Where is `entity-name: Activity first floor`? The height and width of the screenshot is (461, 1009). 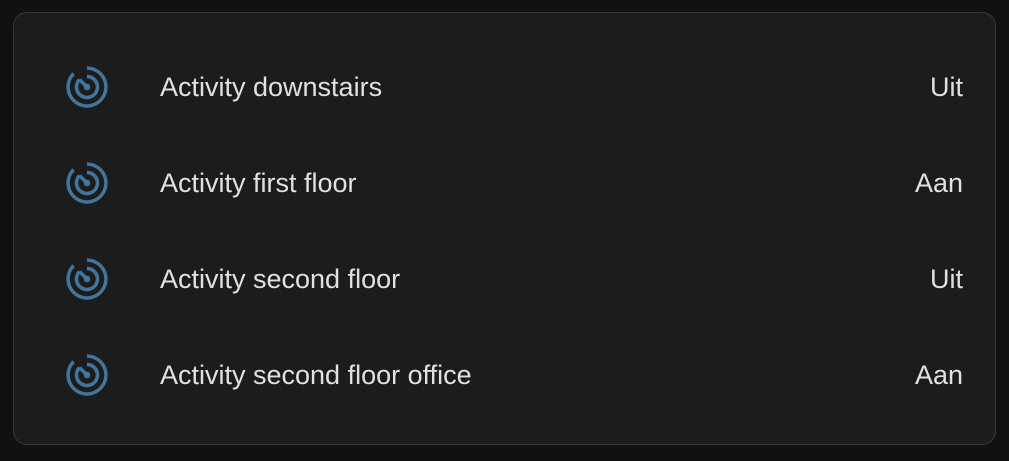 entity-name: Activity first floor is located at coordinates (258, 183).